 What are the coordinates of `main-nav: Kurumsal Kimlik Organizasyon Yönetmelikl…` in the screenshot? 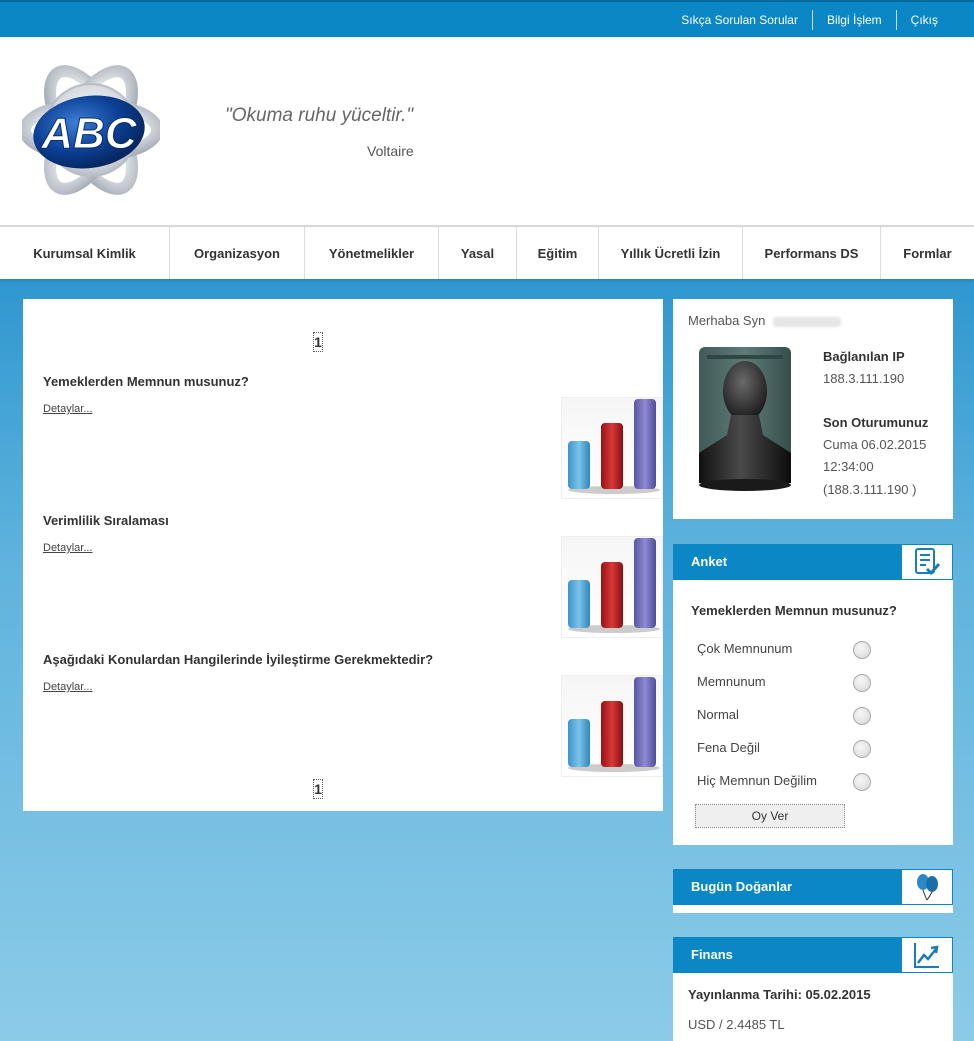 It's located at (487, 252).